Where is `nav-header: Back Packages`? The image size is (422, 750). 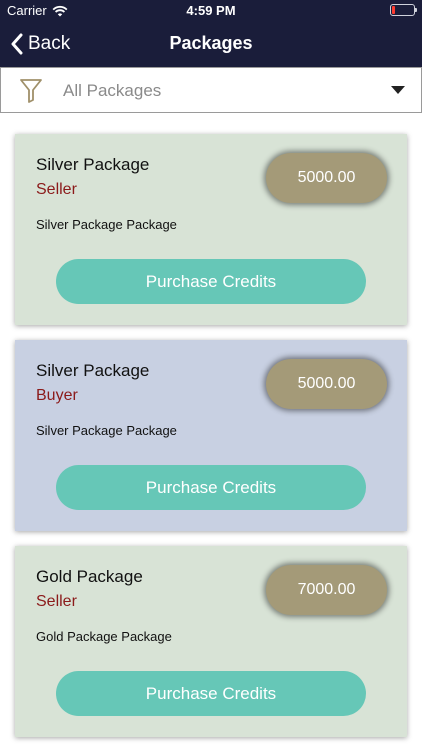 nav-header: Back Packages is located at coordinates (211, 44).